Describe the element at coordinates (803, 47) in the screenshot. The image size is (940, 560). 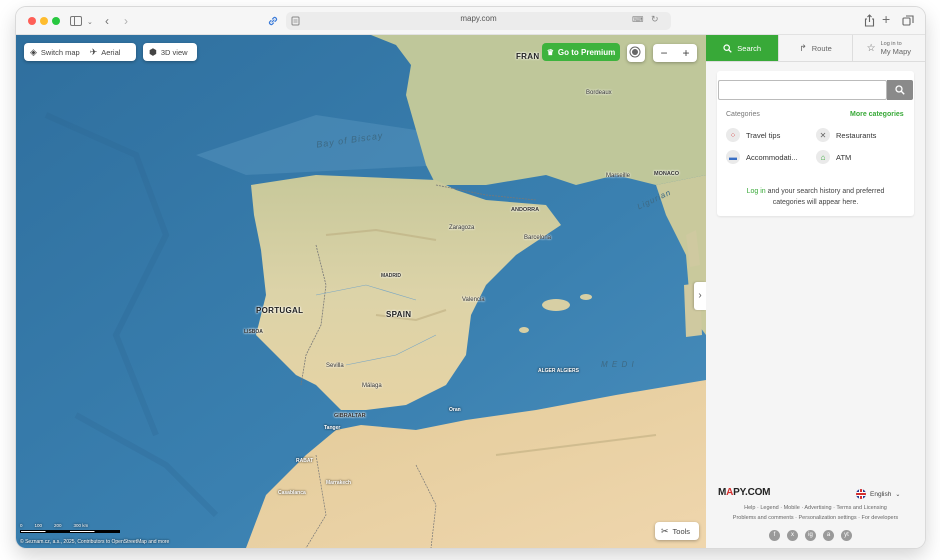
I see `route-icon: ↱` at that location.